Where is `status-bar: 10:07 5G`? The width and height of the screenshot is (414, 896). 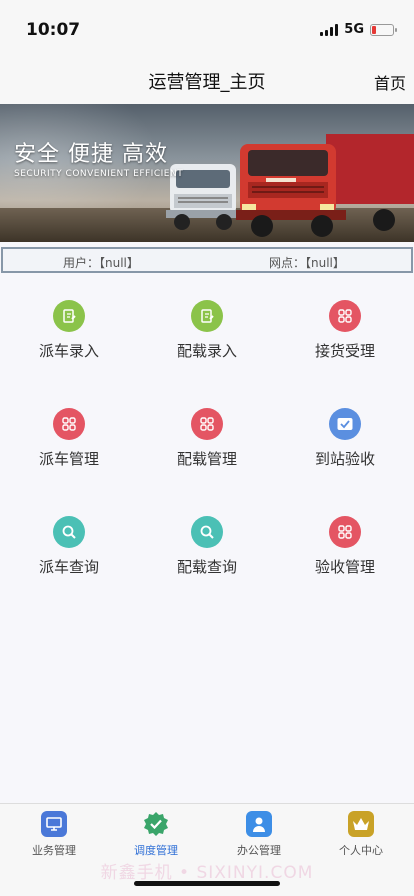
status-bar: 10:07 5G is located at coordinates (207, 29).